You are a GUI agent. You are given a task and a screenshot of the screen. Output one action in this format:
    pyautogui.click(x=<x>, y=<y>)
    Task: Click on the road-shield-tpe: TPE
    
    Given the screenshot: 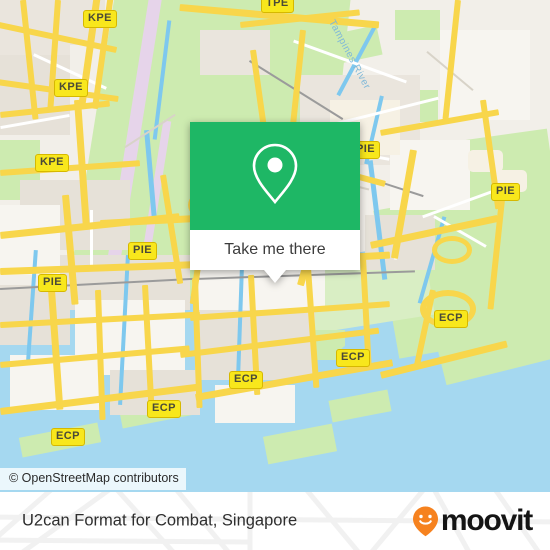 What is the action you would take?
    pyautogui.click(x=277, y=6)
    